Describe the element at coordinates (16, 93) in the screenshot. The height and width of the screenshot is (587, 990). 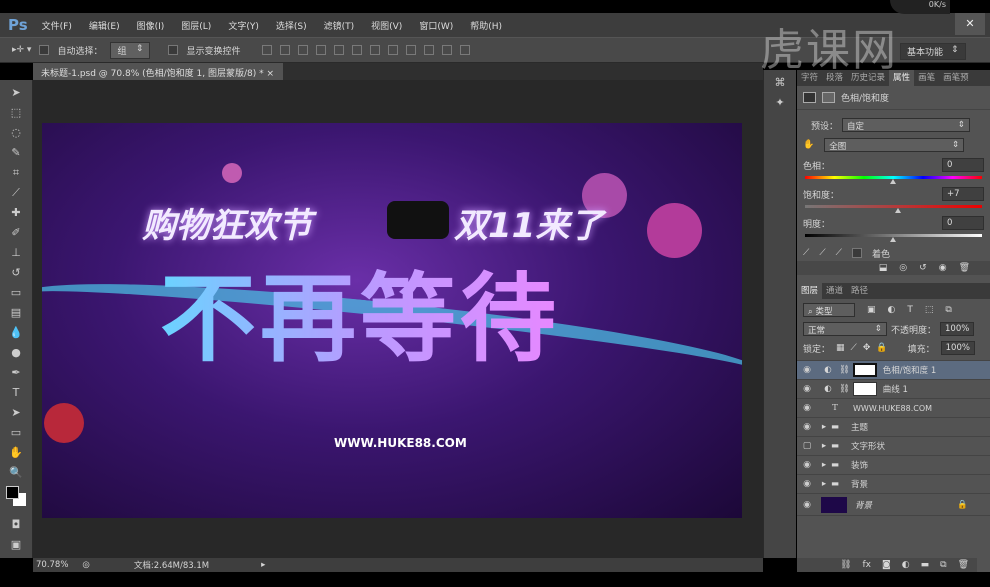
I see `move-tool-icon: ➤` at that location.